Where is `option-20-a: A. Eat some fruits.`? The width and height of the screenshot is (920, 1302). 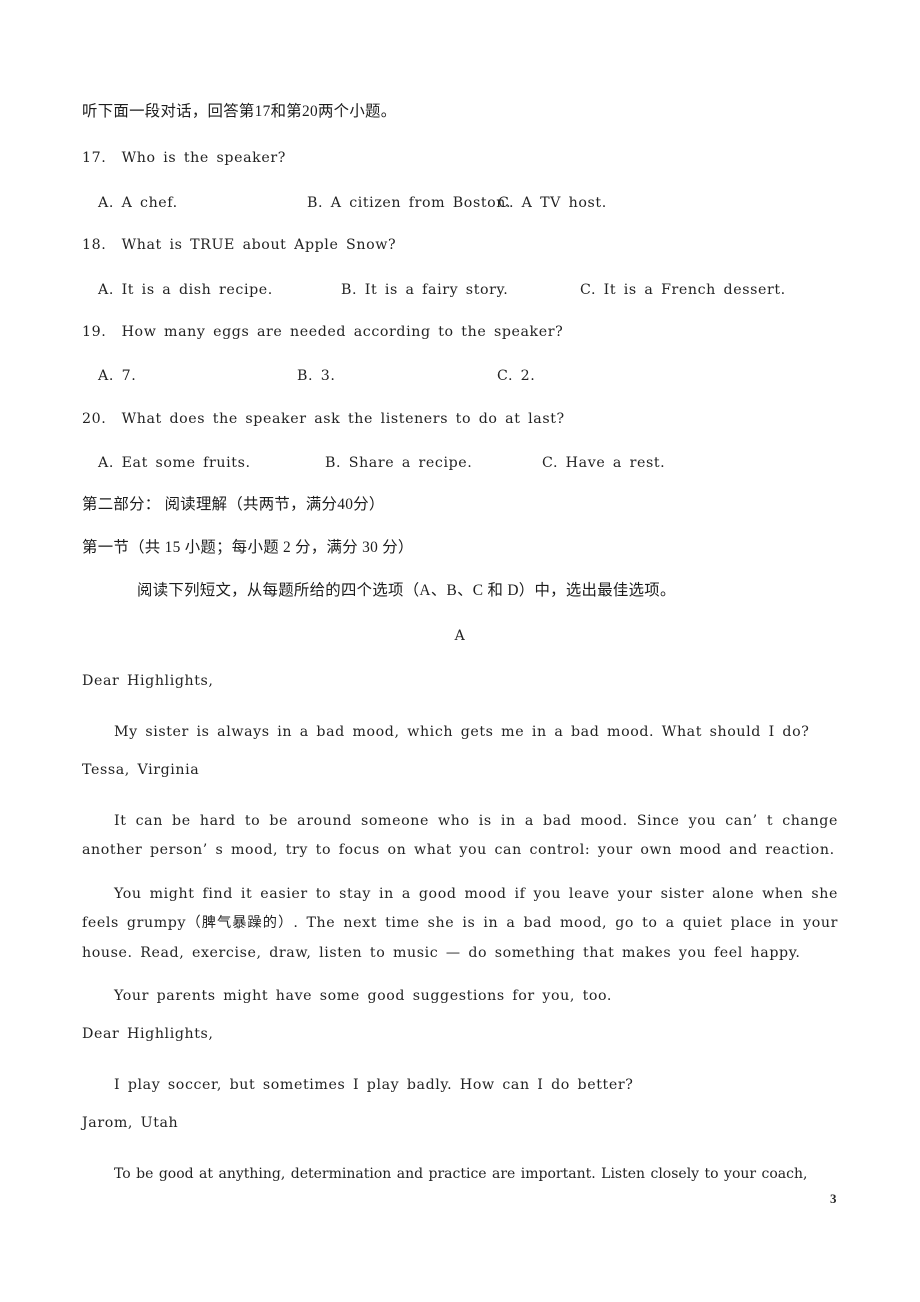 option-20-a: A. Eat some fruits. is located at coordinates (174, 463).